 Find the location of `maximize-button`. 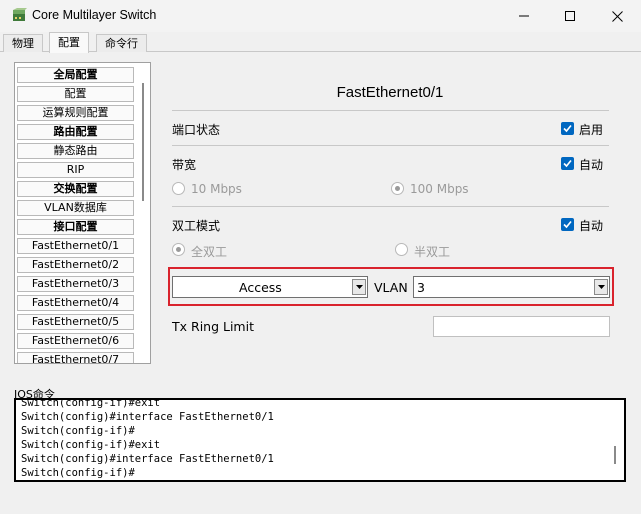

maximize-button is located at coordinates (570, 16).